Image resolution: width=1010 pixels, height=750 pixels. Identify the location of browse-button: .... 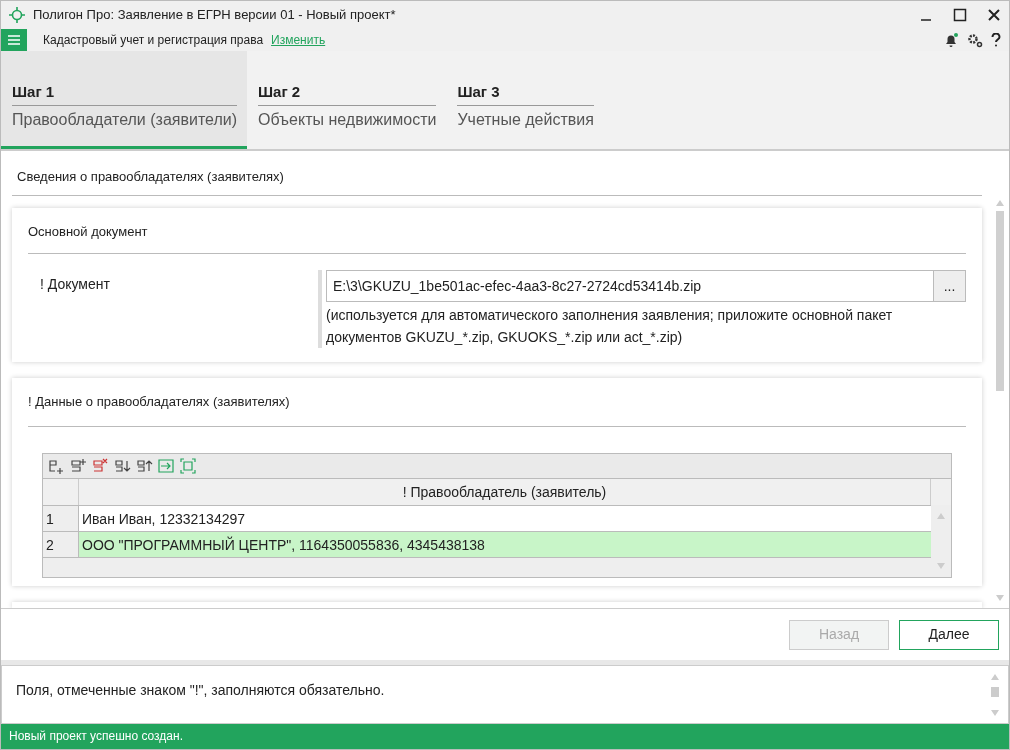
(950, 286).